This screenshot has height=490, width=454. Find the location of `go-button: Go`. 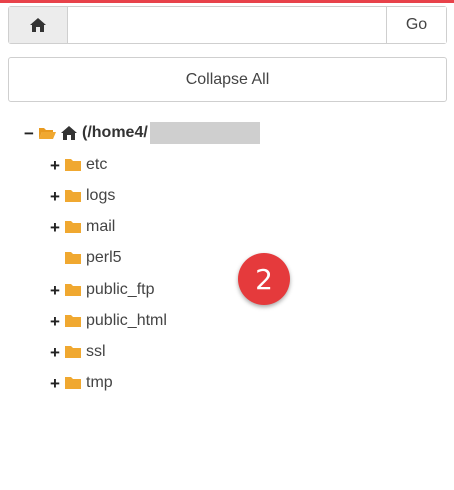

go-button: Go is located at coordinates (416, 25).